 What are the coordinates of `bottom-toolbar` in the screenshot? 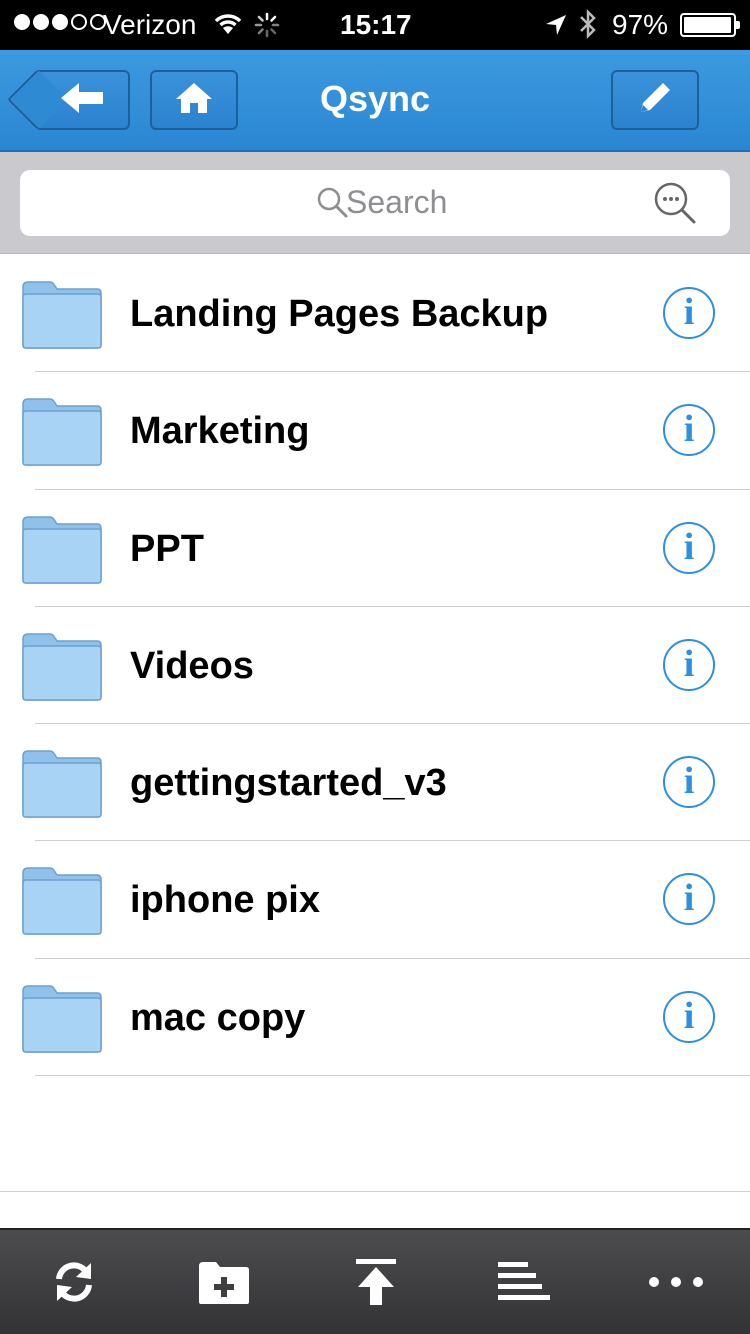 It's located at (375, 1281).